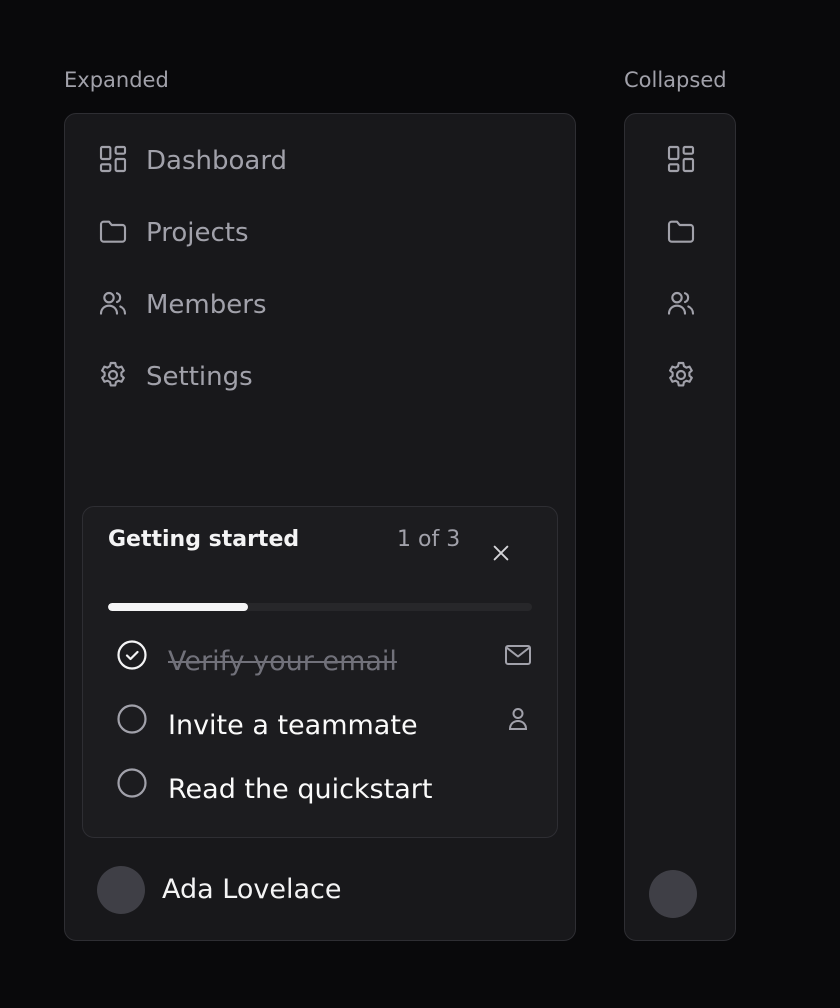 This screenshot has width=840, height=1008. Describe the element at coordinates (132, 655) in the screenshot. I see `checked-circle-icon` at that location.